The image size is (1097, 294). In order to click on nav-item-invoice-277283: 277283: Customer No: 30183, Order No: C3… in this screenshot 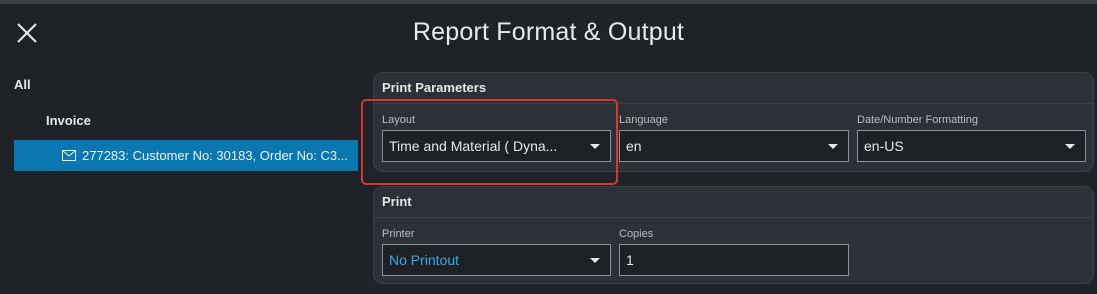, I will do `click(186, 155)`.